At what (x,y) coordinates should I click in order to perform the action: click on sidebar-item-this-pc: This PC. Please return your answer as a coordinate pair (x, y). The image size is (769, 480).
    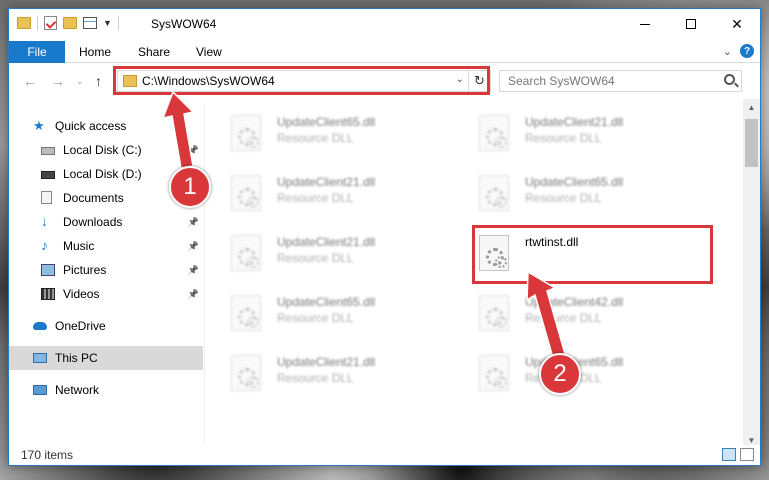
    Looking at the image, I should click on (106, 358).